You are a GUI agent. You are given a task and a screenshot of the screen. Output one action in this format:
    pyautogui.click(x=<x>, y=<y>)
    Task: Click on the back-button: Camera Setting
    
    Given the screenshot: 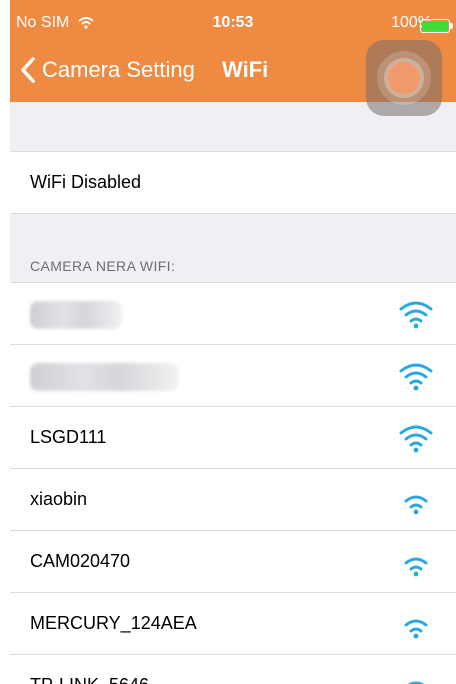 What is the action you would take?
    pyautogui.click(x=105, y=70)
    